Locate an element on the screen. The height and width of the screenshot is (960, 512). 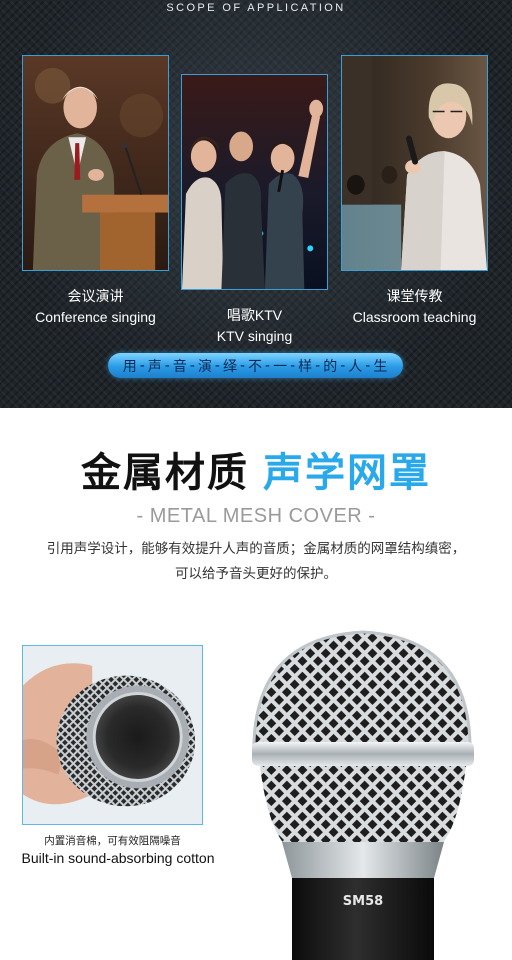
slogan-char: 生 is located at coordinates (381, 366).